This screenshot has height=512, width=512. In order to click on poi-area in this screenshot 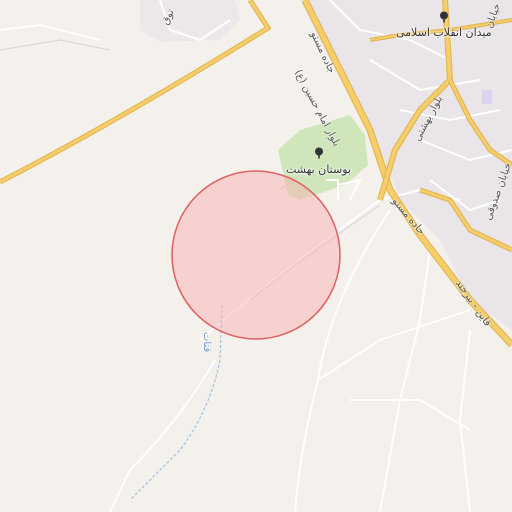, I will do `click(487, 97)`.